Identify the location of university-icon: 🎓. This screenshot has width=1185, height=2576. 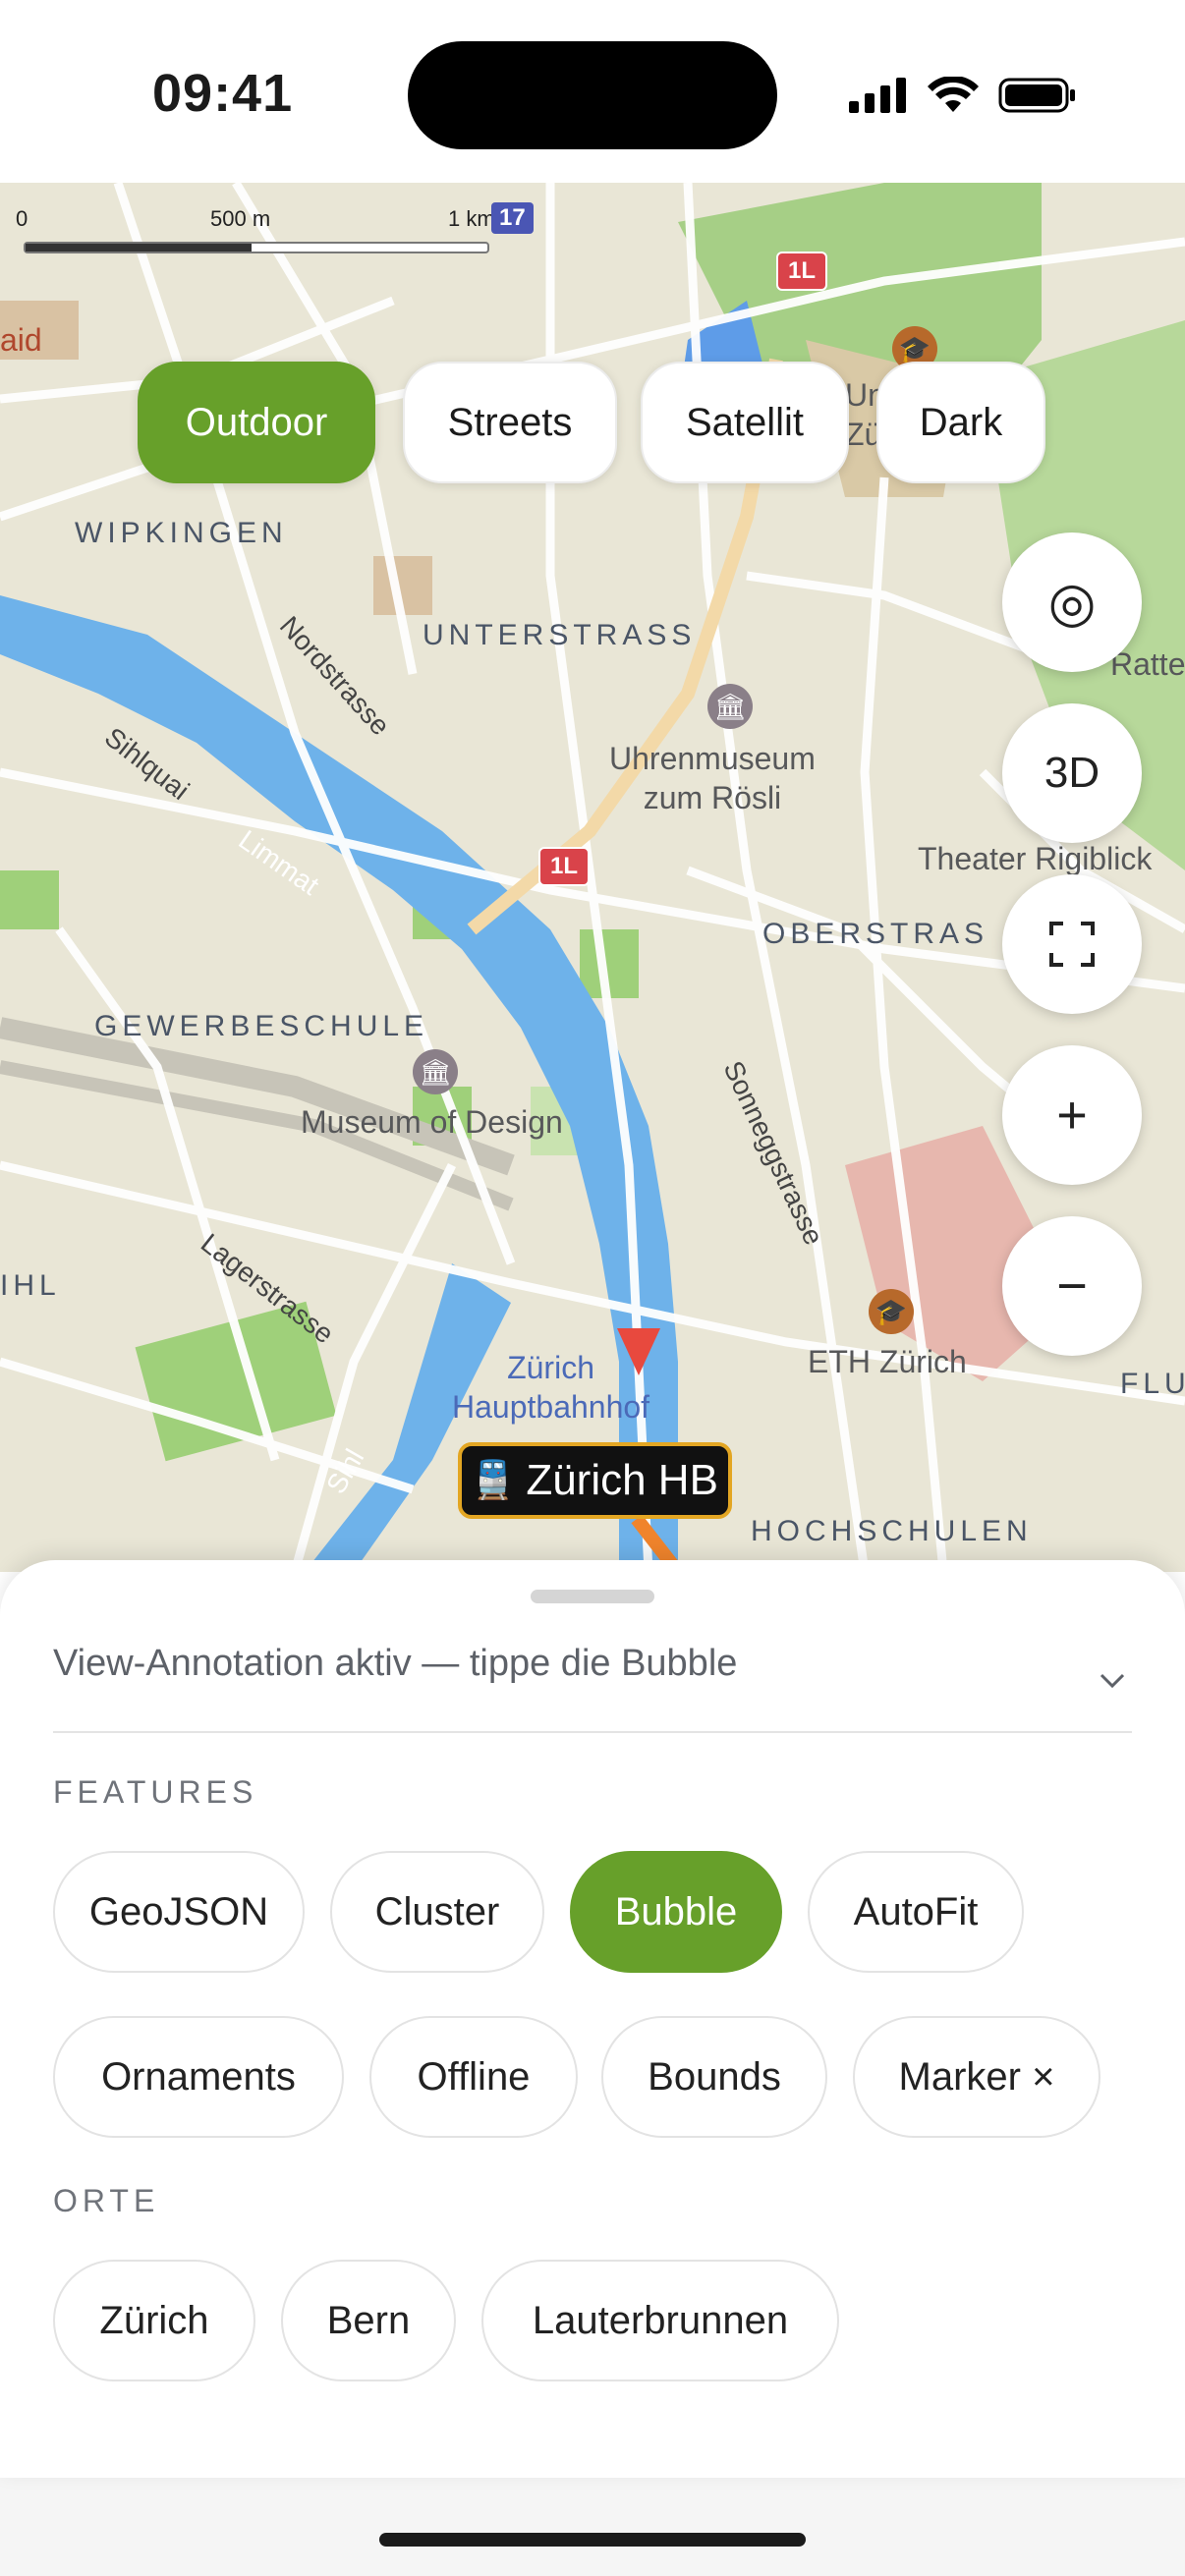
(892, 1311).